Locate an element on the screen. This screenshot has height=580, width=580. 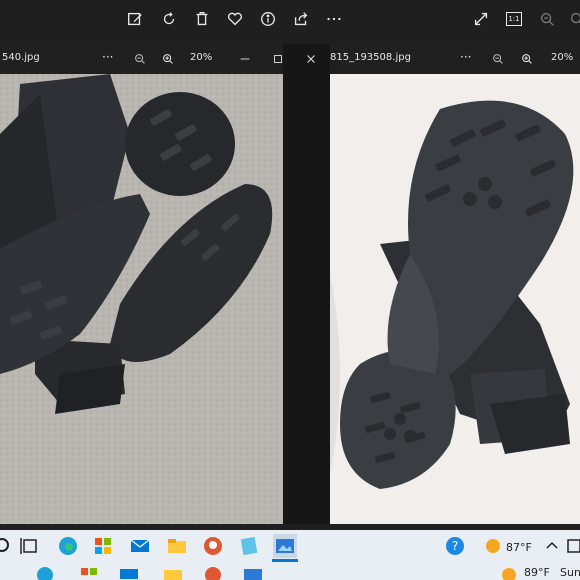
taskbar: ? 87°F is located at coordinates (290, 546).